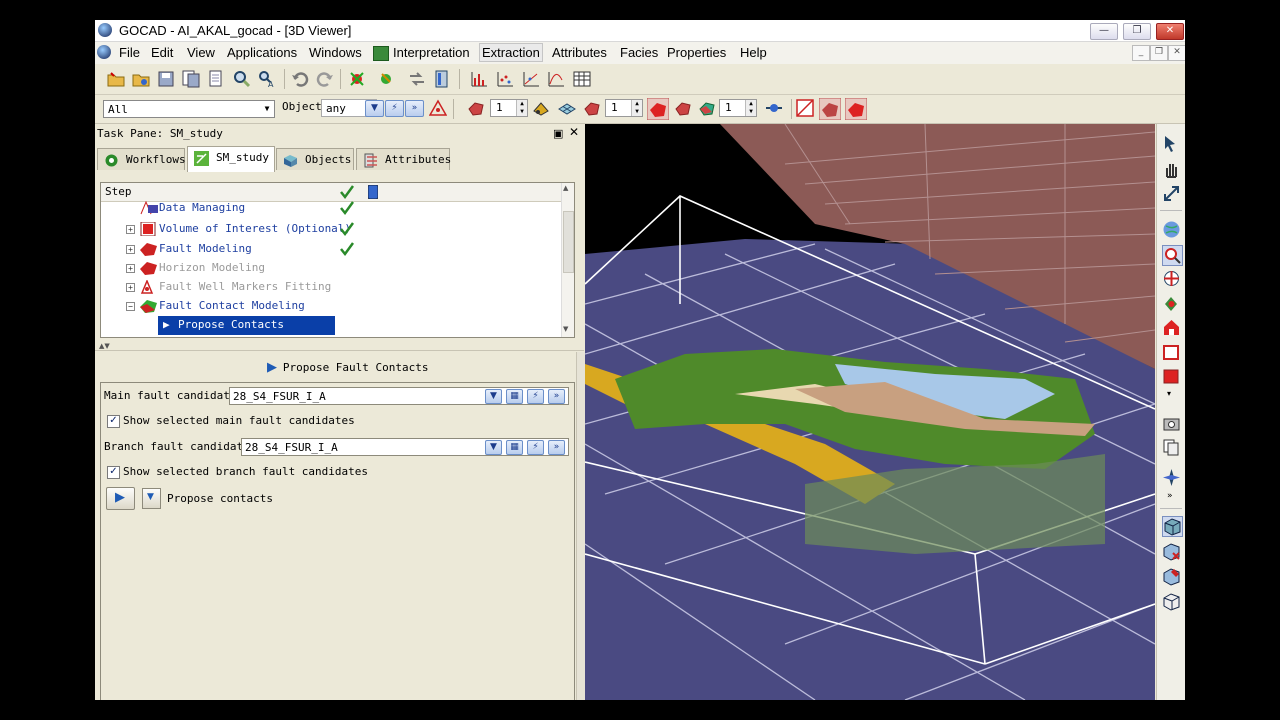 This screenshot has width=1280, height=720. What do you see at coordinates (104, 346) in the screenshot?
I see `splitter-arrows-icon: ▲▼` at bounding box center [104, 346].